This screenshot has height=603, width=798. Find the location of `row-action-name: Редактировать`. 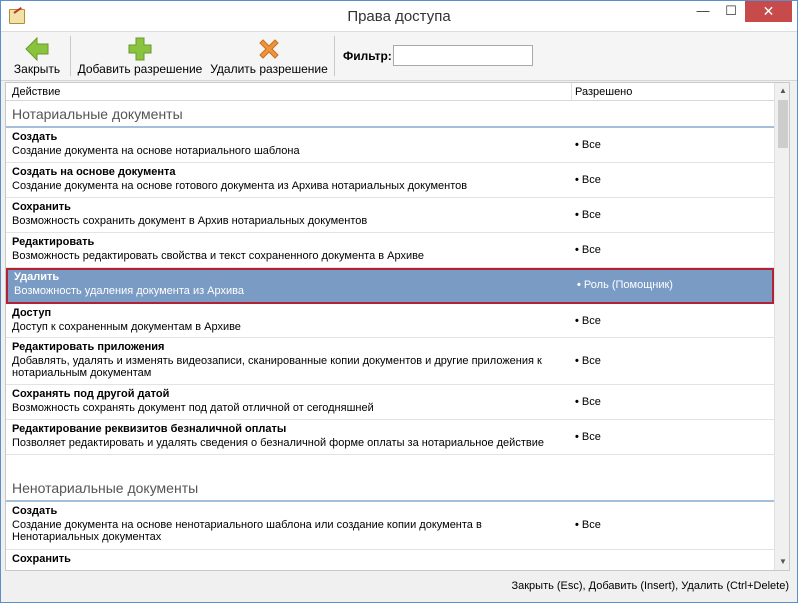

row-action-name: Редактировать is located at coordinates (53, 242).